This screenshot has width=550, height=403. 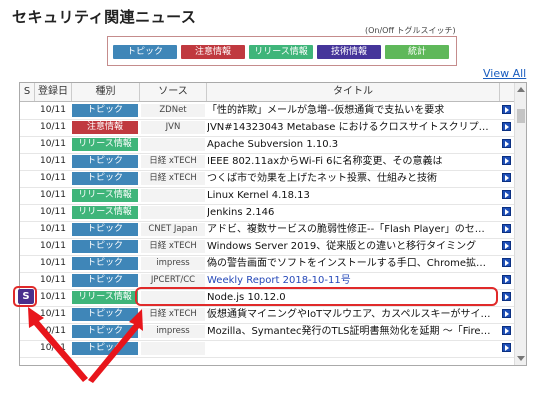 I want to click on annotation-arrows, so click(x=85, y=345).